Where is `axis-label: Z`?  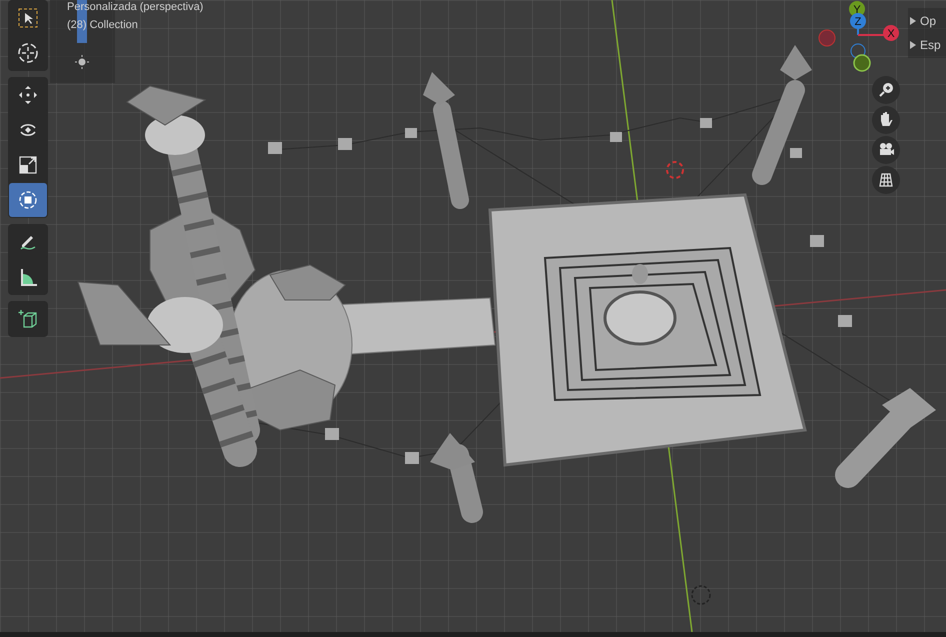 axis-label: Z is located at coordinates (858, 22).